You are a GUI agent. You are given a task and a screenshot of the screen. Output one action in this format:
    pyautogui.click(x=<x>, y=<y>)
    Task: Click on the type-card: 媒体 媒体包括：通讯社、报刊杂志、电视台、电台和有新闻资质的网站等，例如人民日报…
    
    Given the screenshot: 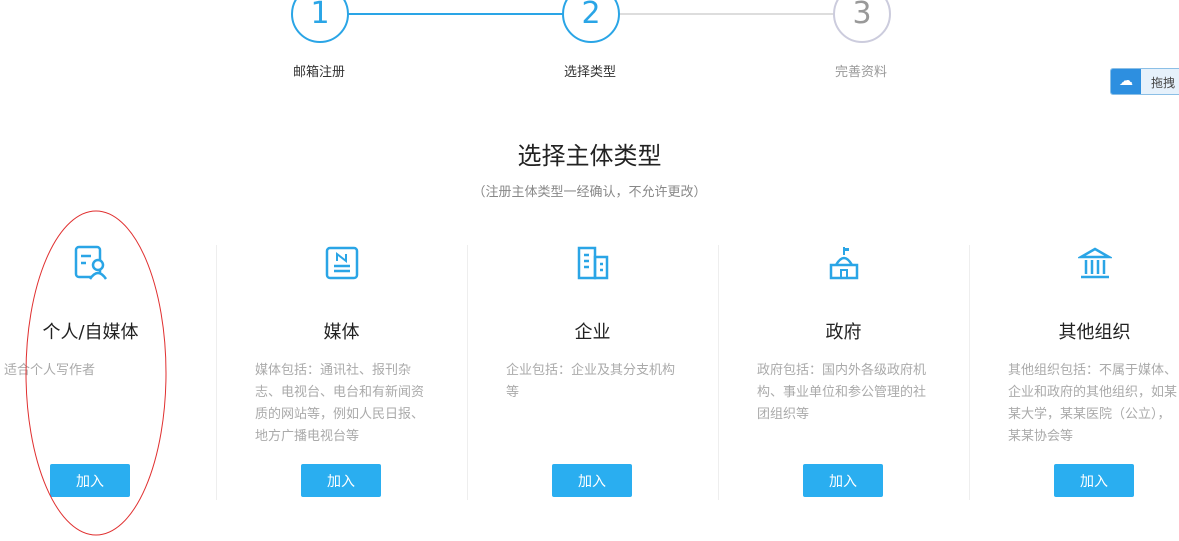 What is the action you would take?
    pyautogui.click(x=341, y=372)
    